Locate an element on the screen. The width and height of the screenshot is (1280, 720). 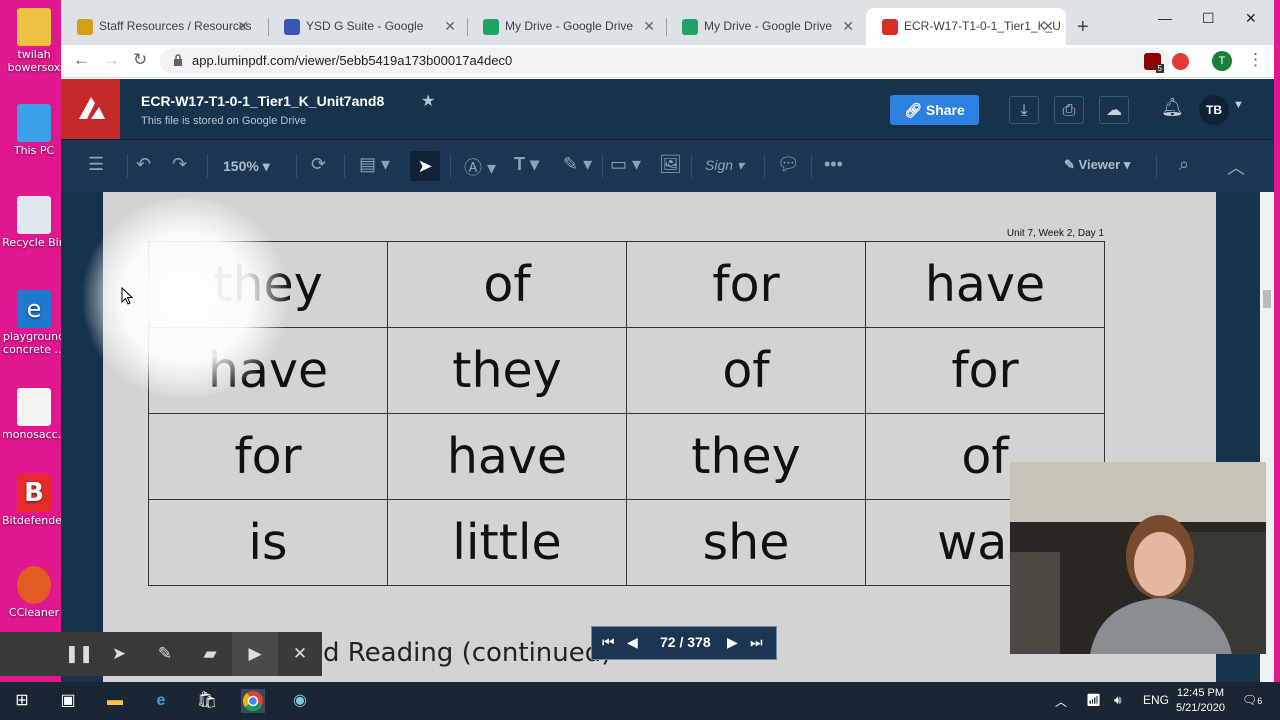
download-icon: ⤓ is located at coordinates (1024, 110).